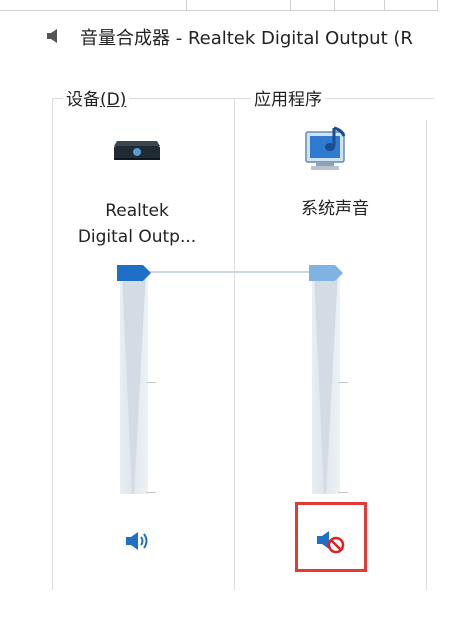 This screenshot has height=623, width=456. I want to click on mute-highlight-annotation, so click(331, 537).